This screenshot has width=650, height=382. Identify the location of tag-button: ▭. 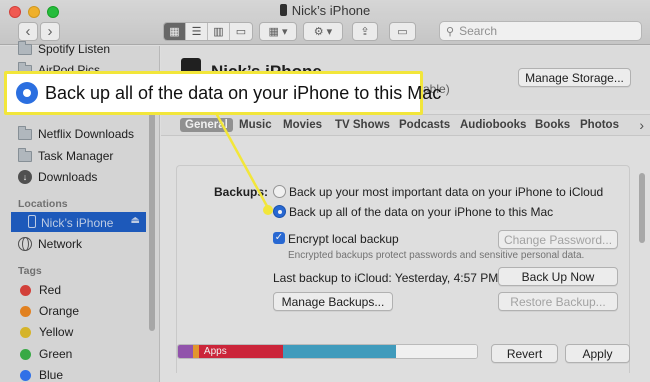
(402, 31).